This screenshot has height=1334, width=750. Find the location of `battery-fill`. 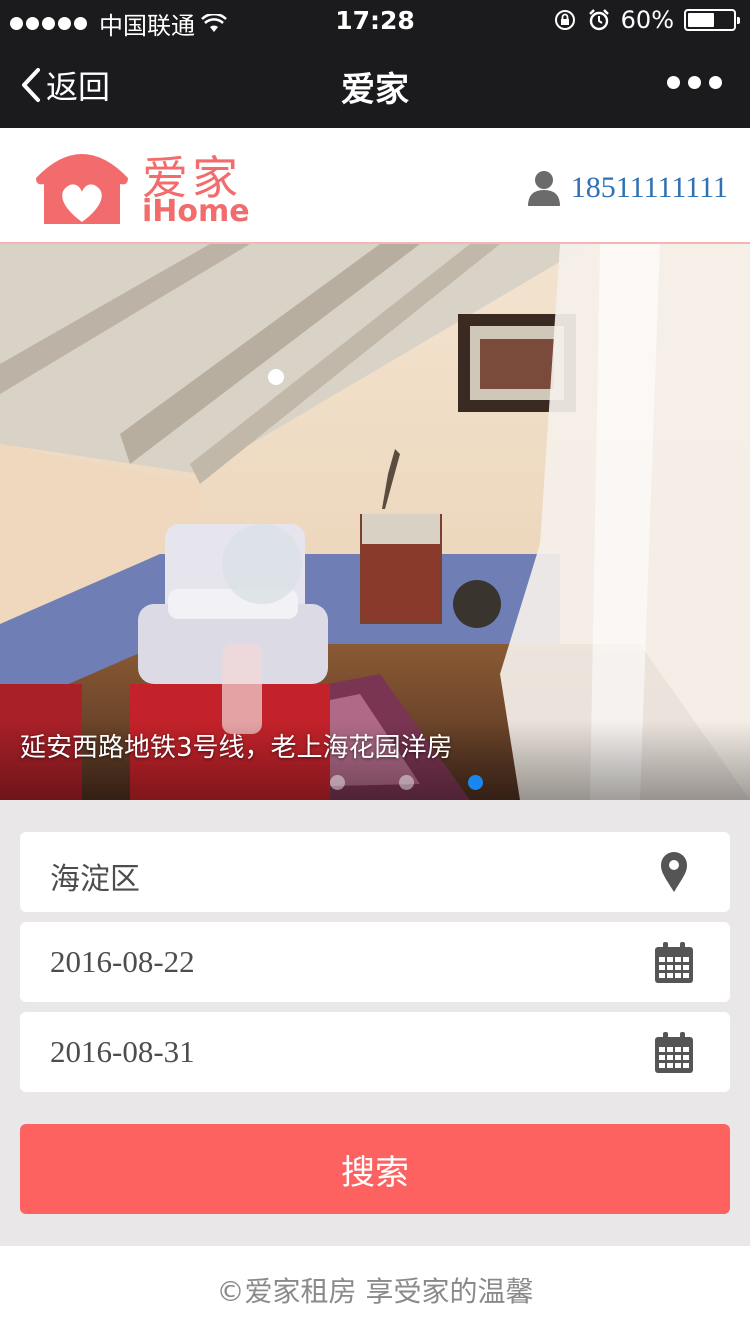

battery-fill is located at coordinates (701, 20).